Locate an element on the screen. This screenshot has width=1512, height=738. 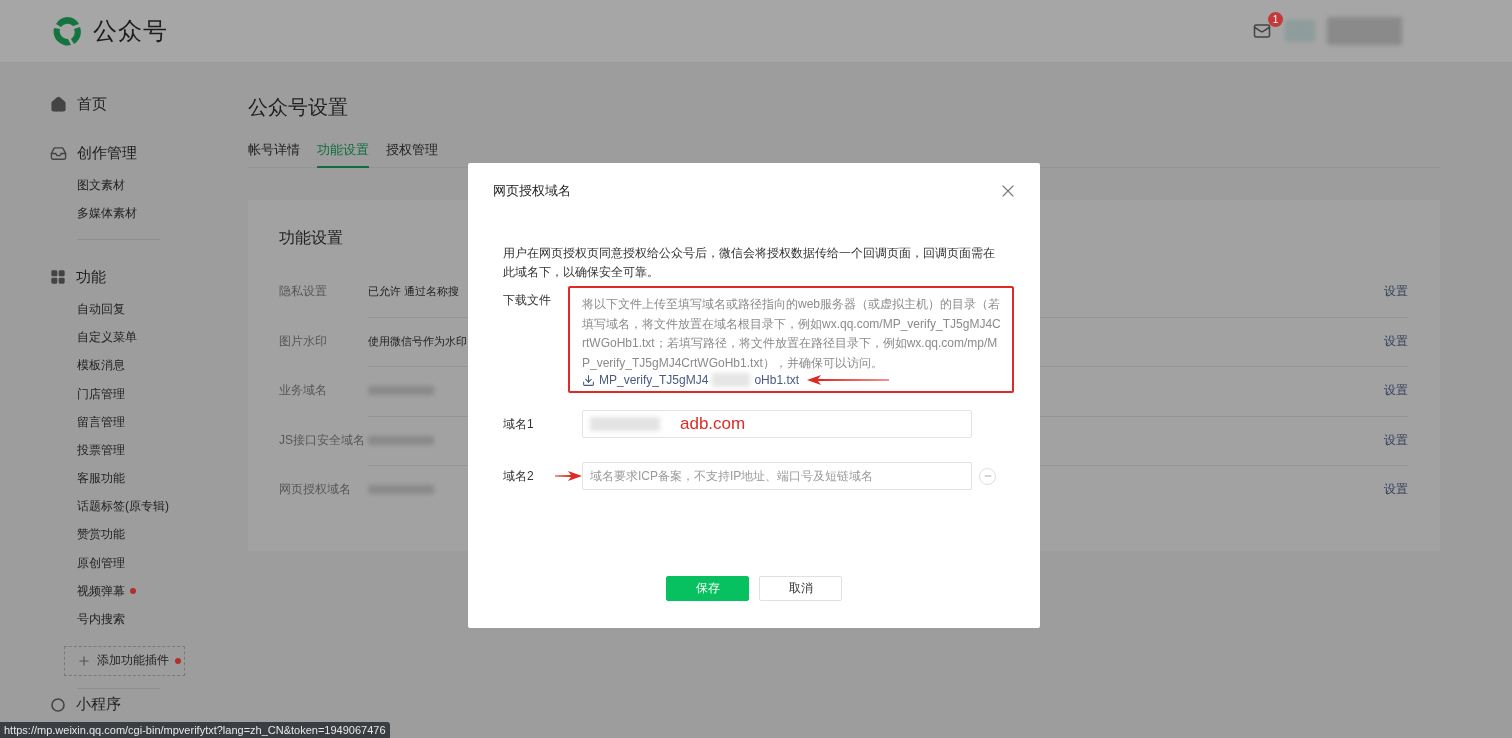
sidebar-item: 模板消息 is located at coordinates (149, 365).